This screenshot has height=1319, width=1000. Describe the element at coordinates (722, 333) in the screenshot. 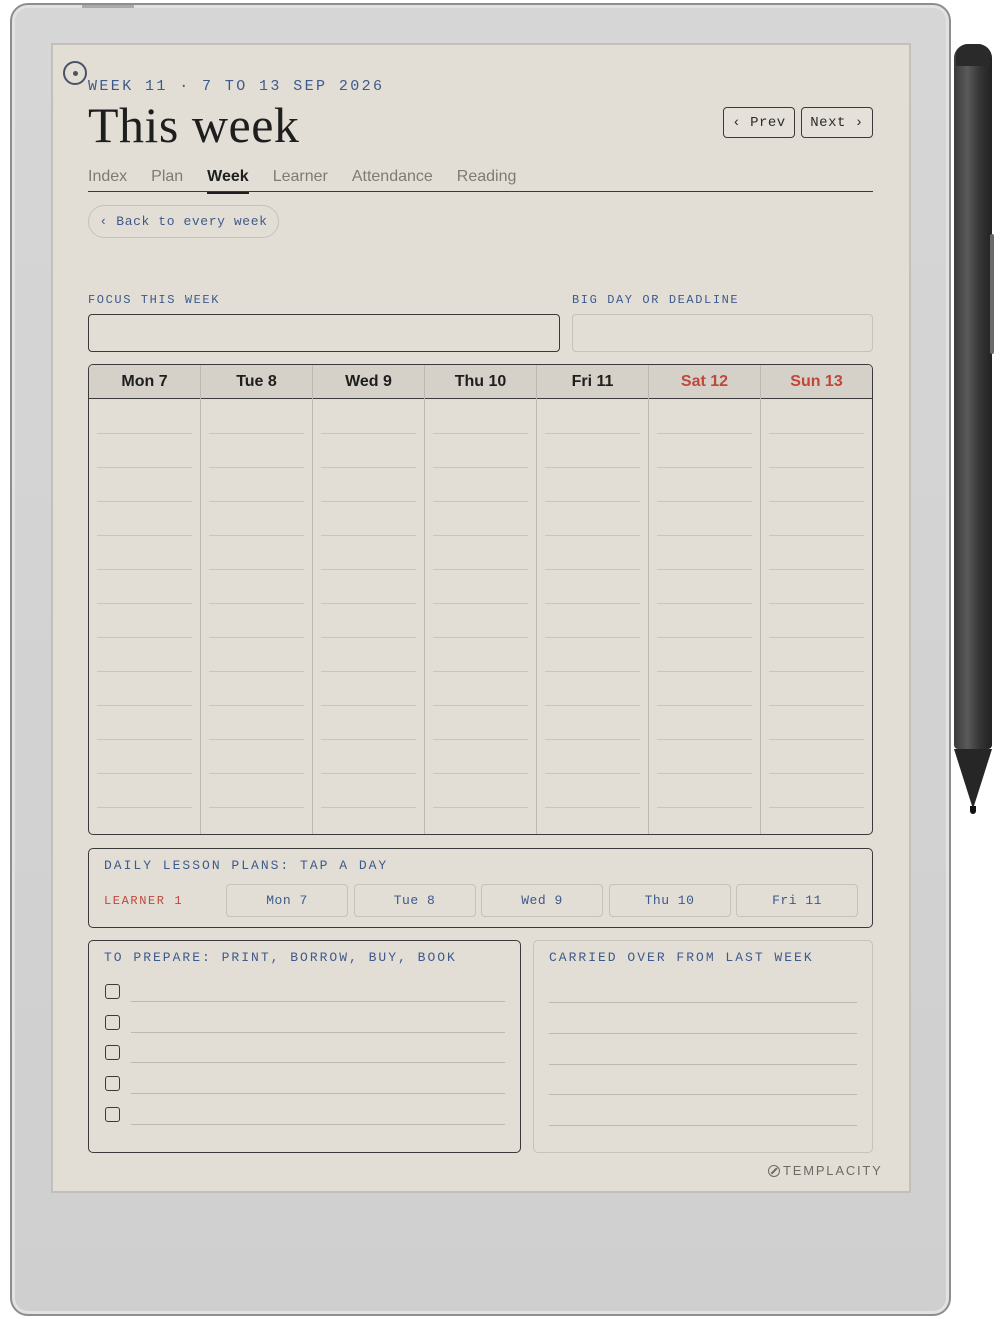

I see `deadline-field` at that location.